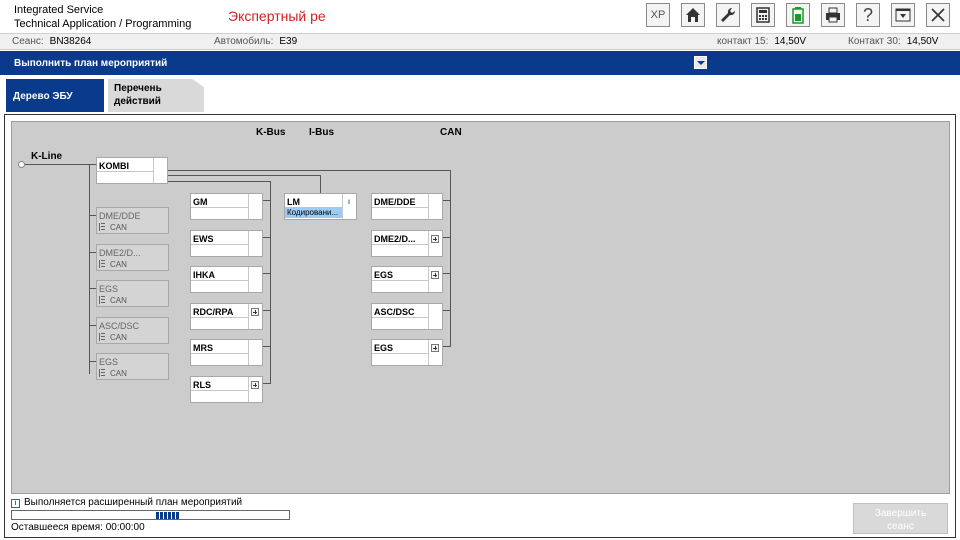 This screenshot has height=540, width=960. What do you see at coordinates (320, 184) in the screenshot?
I see `ibus-vertical` at bounding box center [320, 184].